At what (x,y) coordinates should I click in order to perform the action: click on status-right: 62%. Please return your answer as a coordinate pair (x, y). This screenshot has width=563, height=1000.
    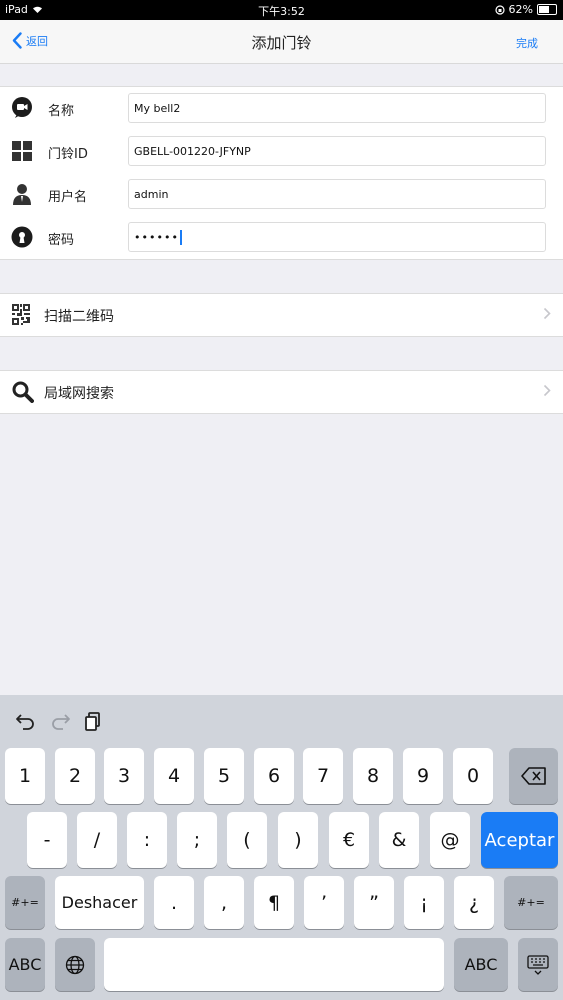
    Looking at the image, I should click on (525, 9).